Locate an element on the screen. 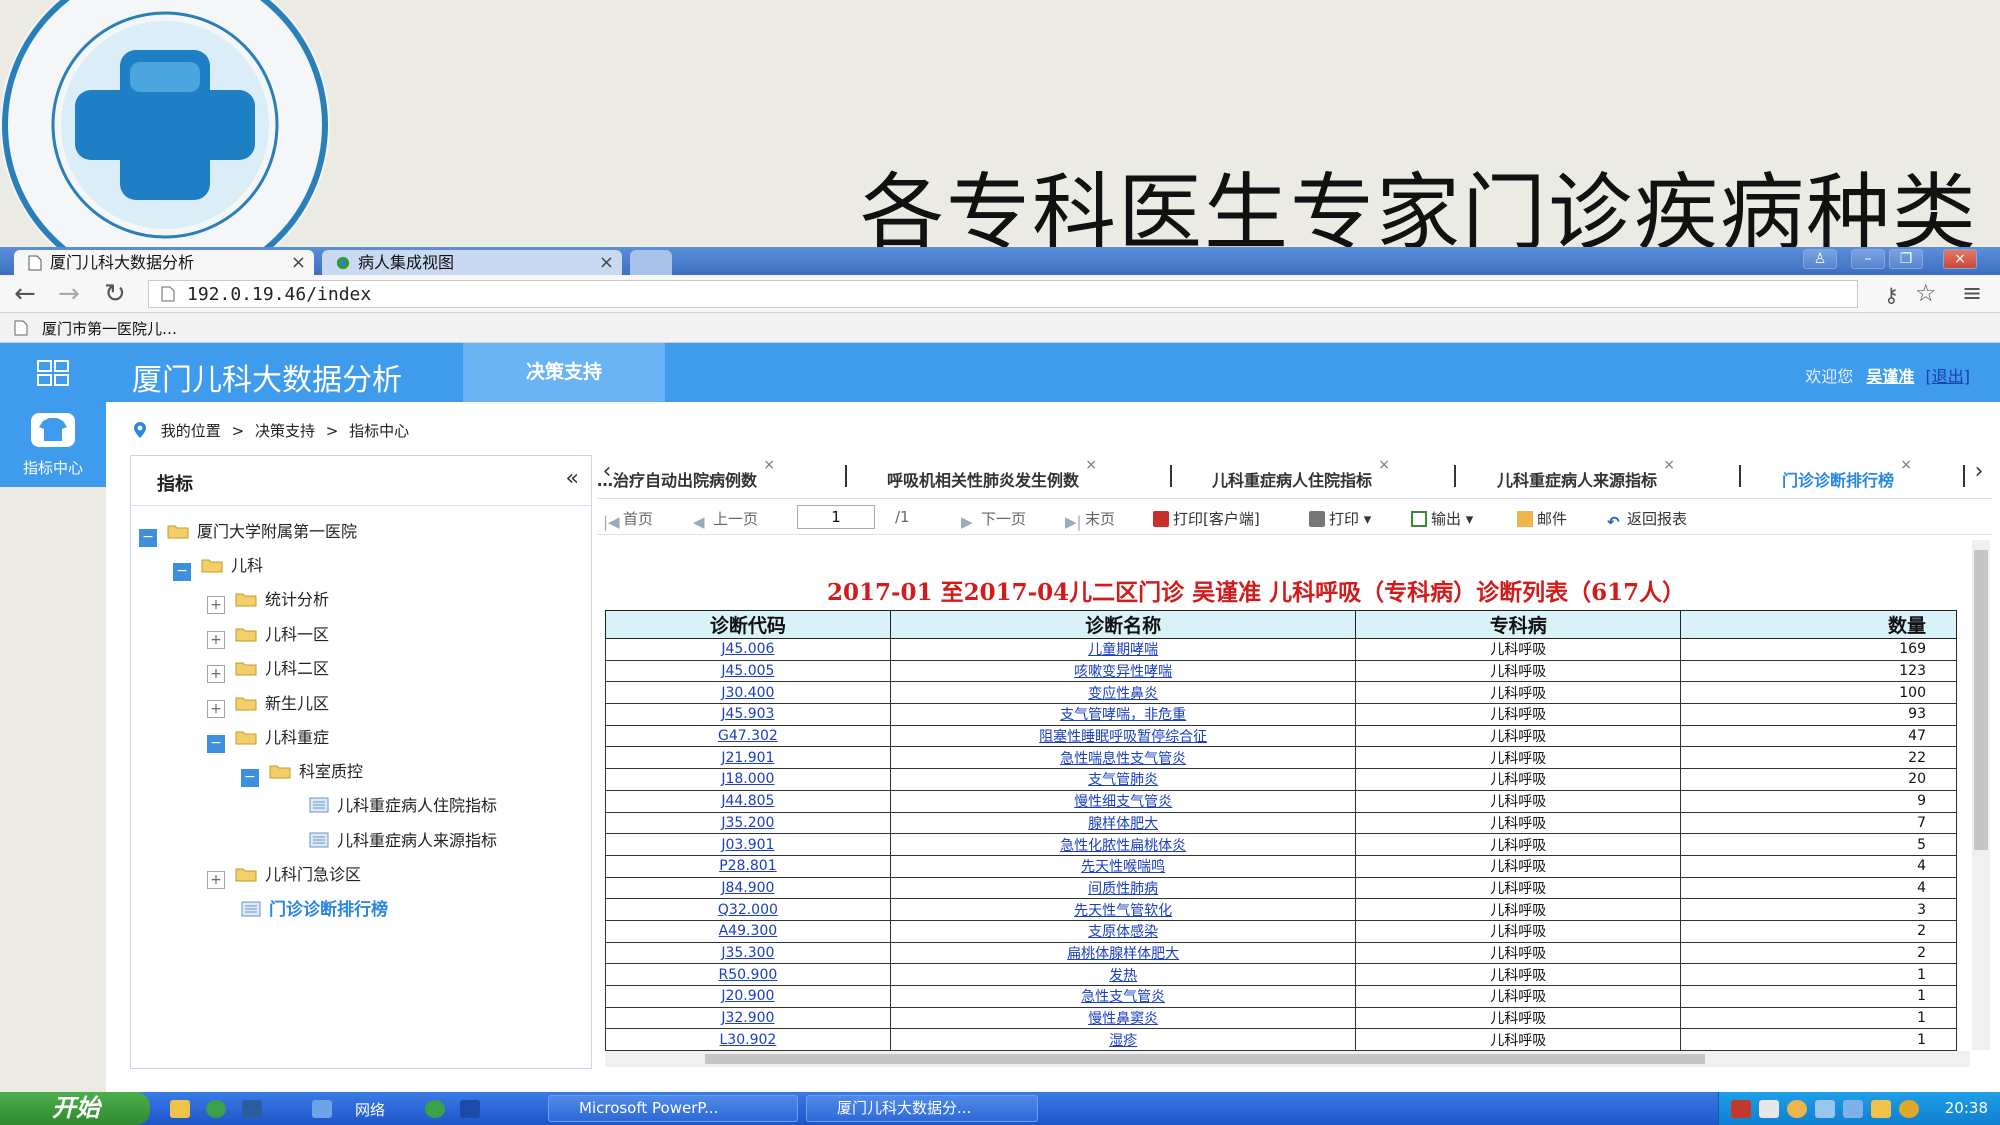 This screenshot has height=1125, width=2000. tree-node-ward2: + 儿科二区 is located at coordinates (268, 669).